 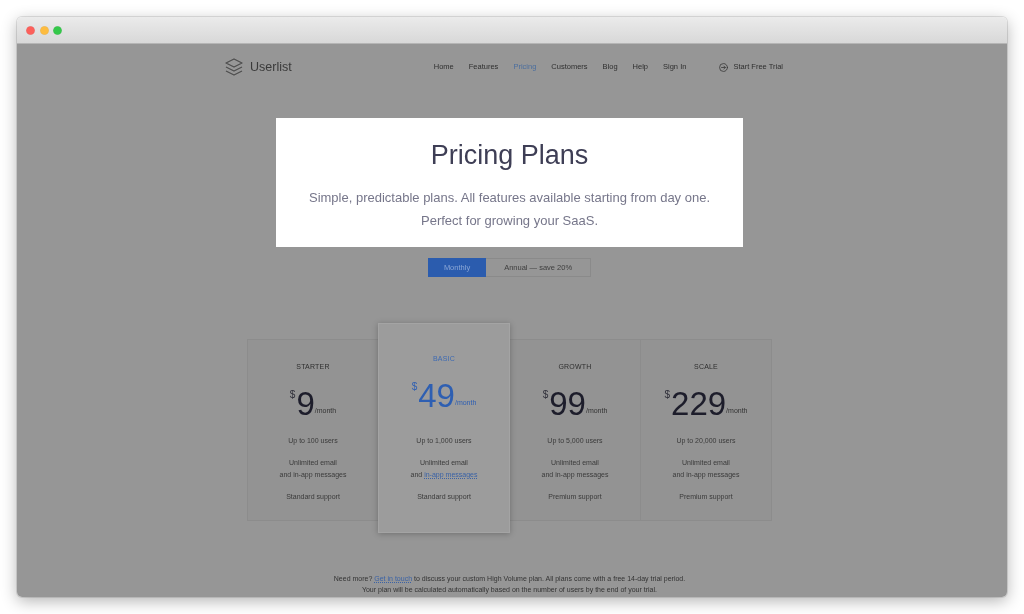 What do you see at coordinates (305, 404) in the screenshot?
I see `plan-price: 9` at bounding box center [305, 404].